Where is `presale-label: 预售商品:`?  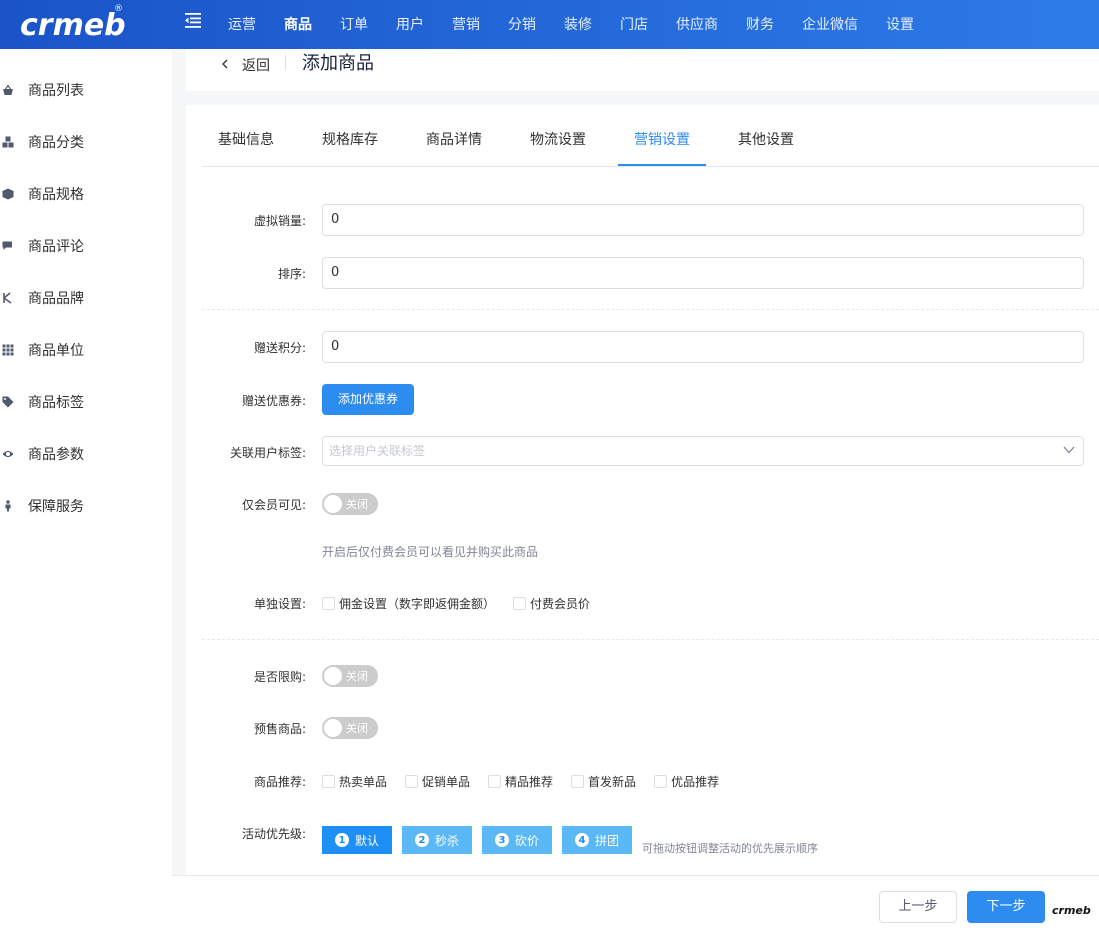
presale-label: 预售商品: is located at coordinates (279, 729).